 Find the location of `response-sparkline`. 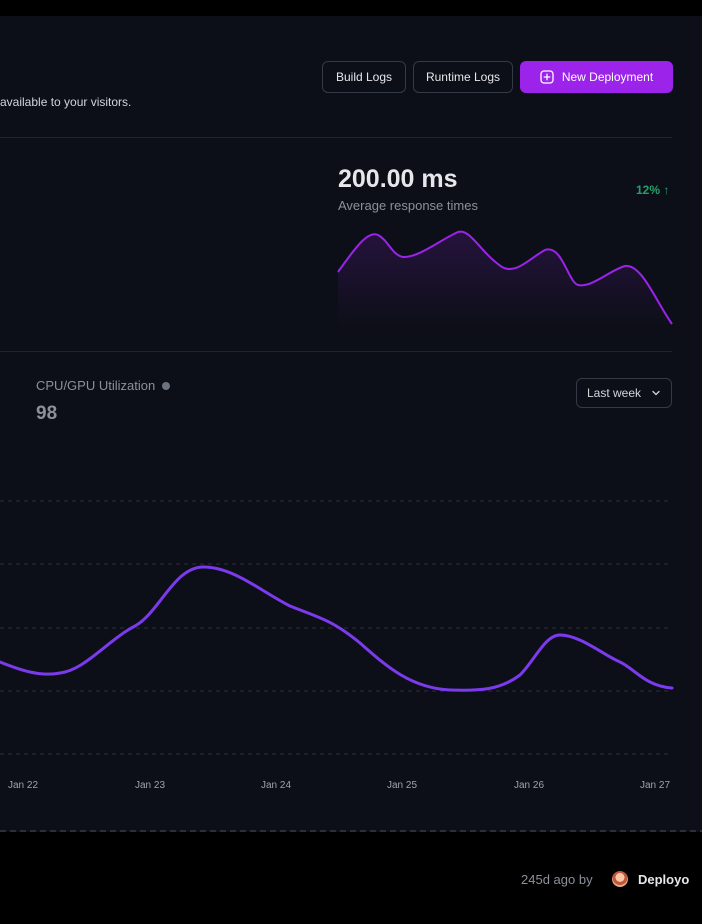

response-sparkline is located at coordinates (505, 280).